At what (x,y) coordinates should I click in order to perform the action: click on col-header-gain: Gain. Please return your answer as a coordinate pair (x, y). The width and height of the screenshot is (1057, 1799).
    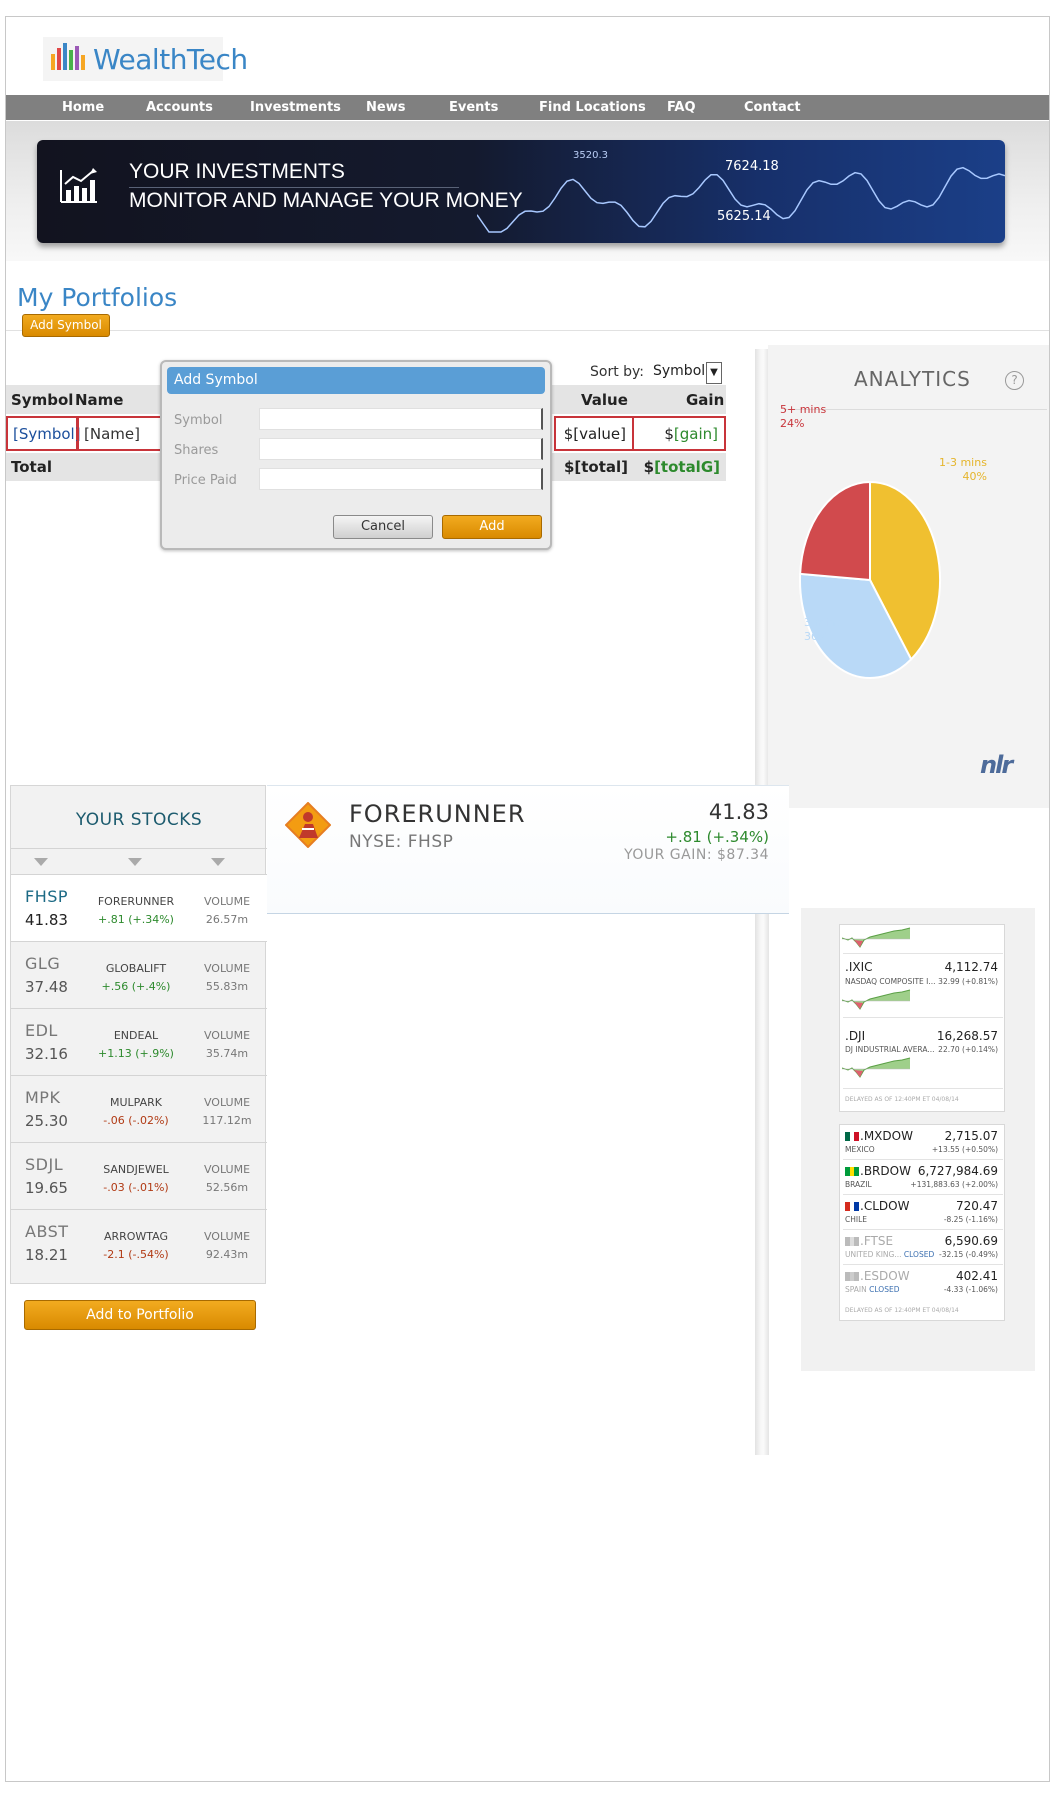
    Looking at the image, I should click on (705, 399).